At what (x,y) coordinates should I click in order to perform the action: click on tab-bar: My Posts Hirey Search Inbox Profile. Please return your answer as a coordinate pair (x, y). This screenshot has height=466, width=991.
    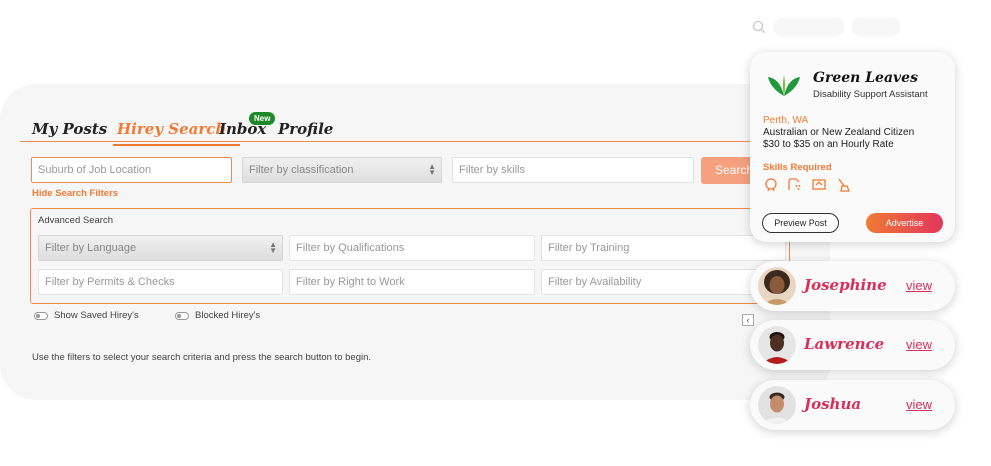
    Looking at the image, I should click on (415, 130).